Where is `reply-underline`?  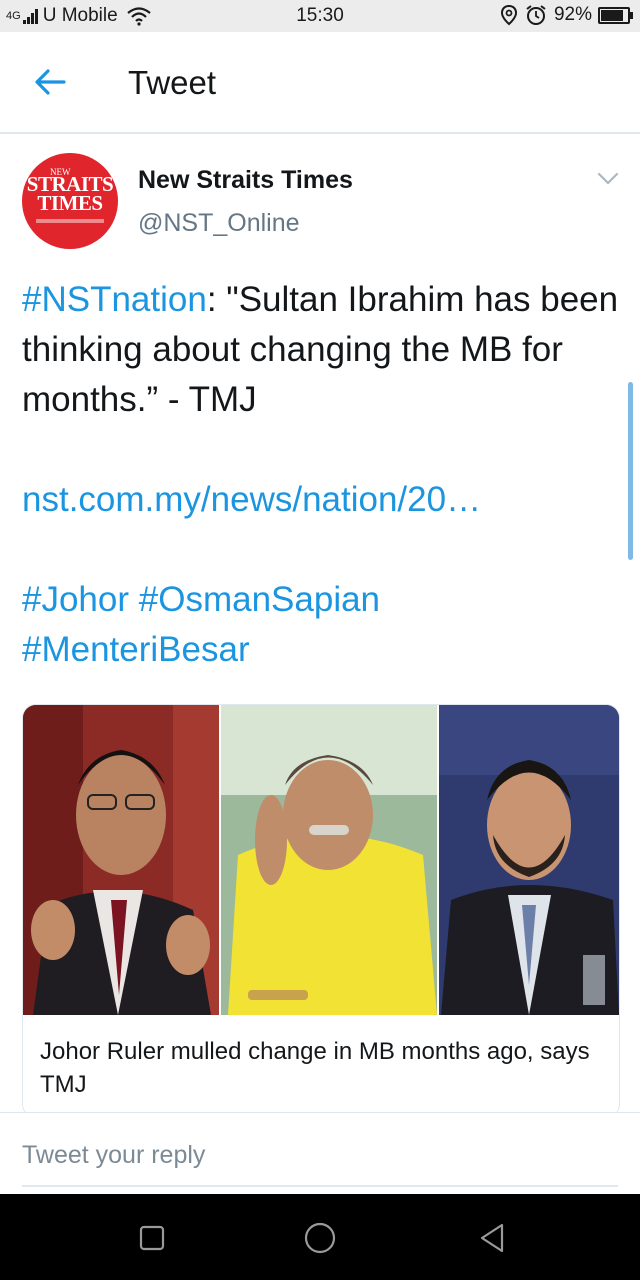
reply-underline is located at coordinates (320, 1186).